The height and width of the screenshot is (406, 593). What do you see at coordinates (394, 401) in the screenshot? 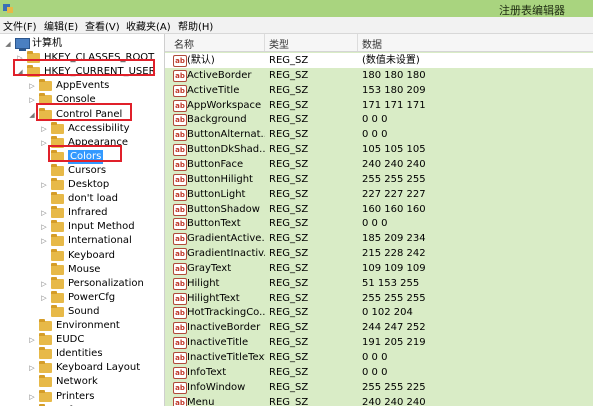
I see `value-data: 240 240 240` at bounding box center [394, 401].